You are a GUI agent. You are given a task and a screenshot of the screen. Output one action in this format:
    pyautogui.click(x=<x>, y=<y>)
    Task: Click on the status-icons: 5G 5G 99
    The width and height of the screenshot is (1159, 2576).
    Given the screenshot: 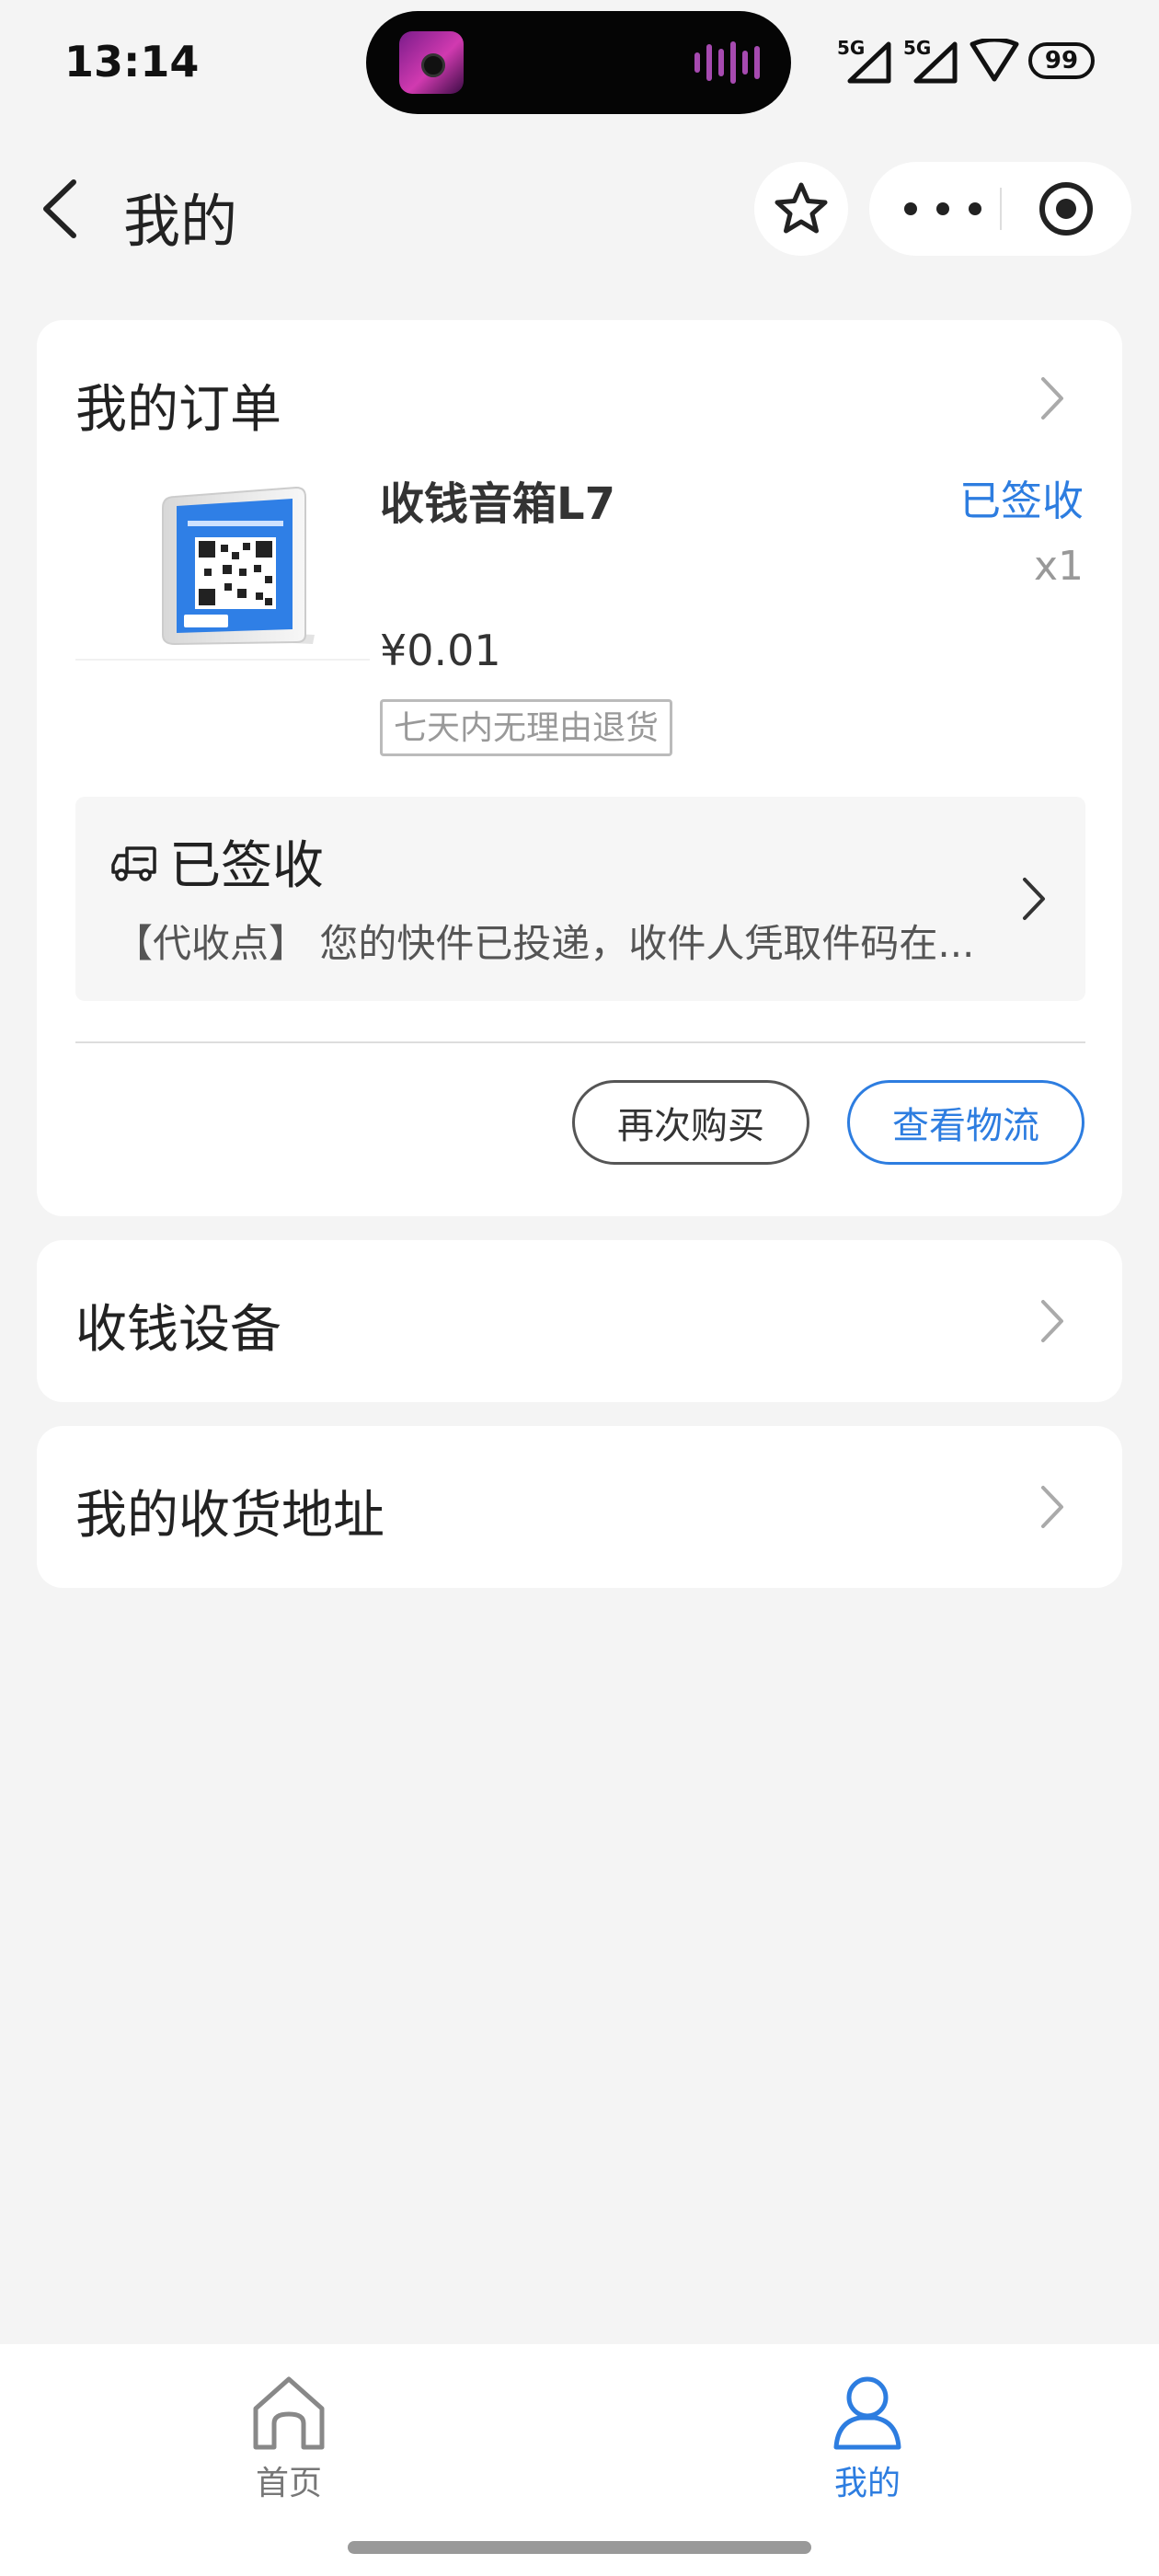 What is the action you would take?
    pyautogui.click(x=966, y=61)
    